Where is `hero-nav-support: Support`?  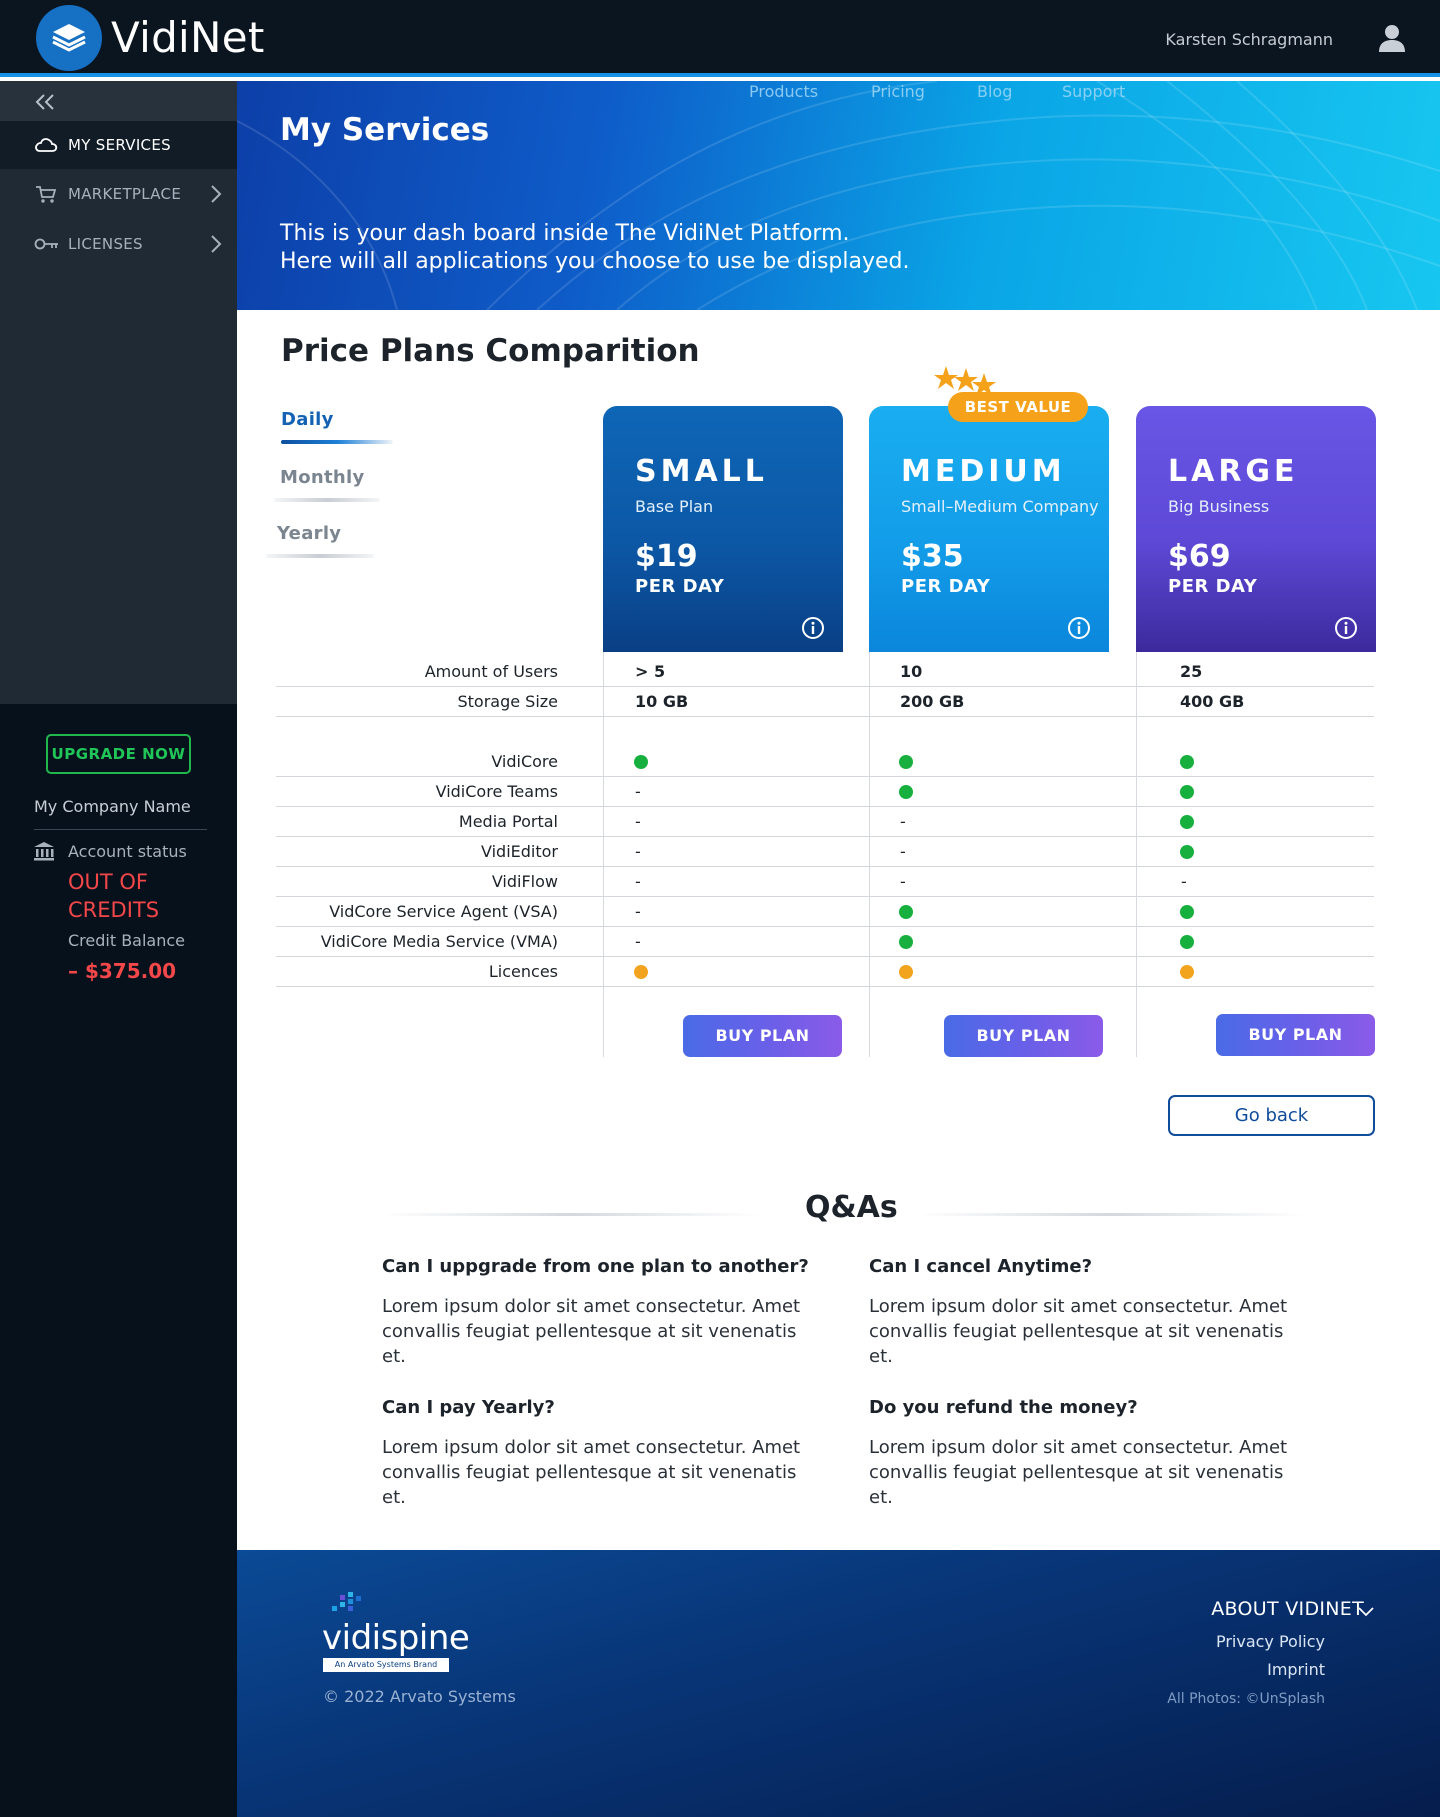 hero-nav-support: Support is located at coordinates (1093, 91).